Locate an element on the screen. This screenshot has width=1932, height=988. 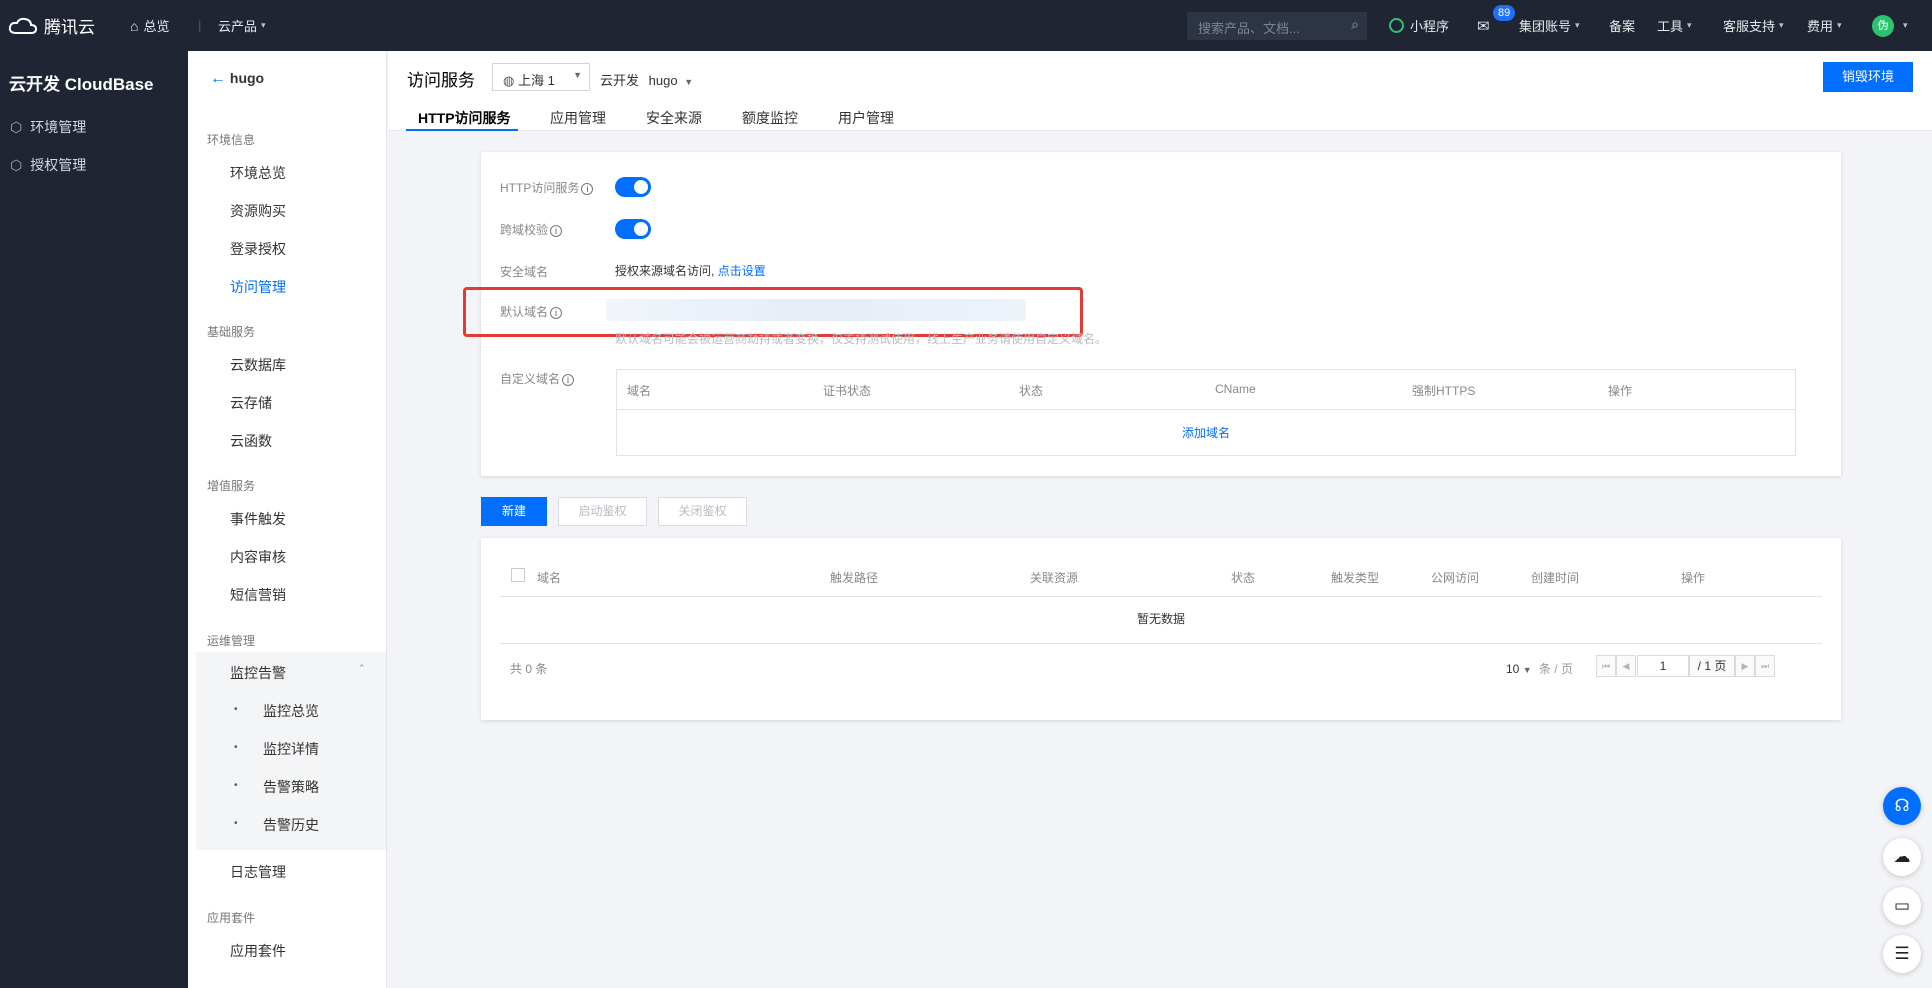
tab-safe-sources: 安全来源 is located at coordinates (674, 118).